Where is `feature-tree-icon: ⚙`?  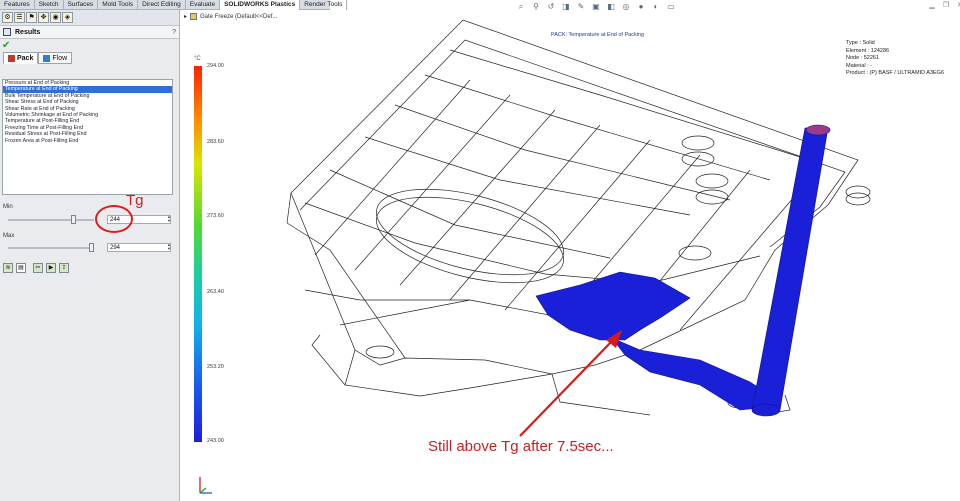
feature-tree-icon: ⚙ is located at coordinates (7, 17).